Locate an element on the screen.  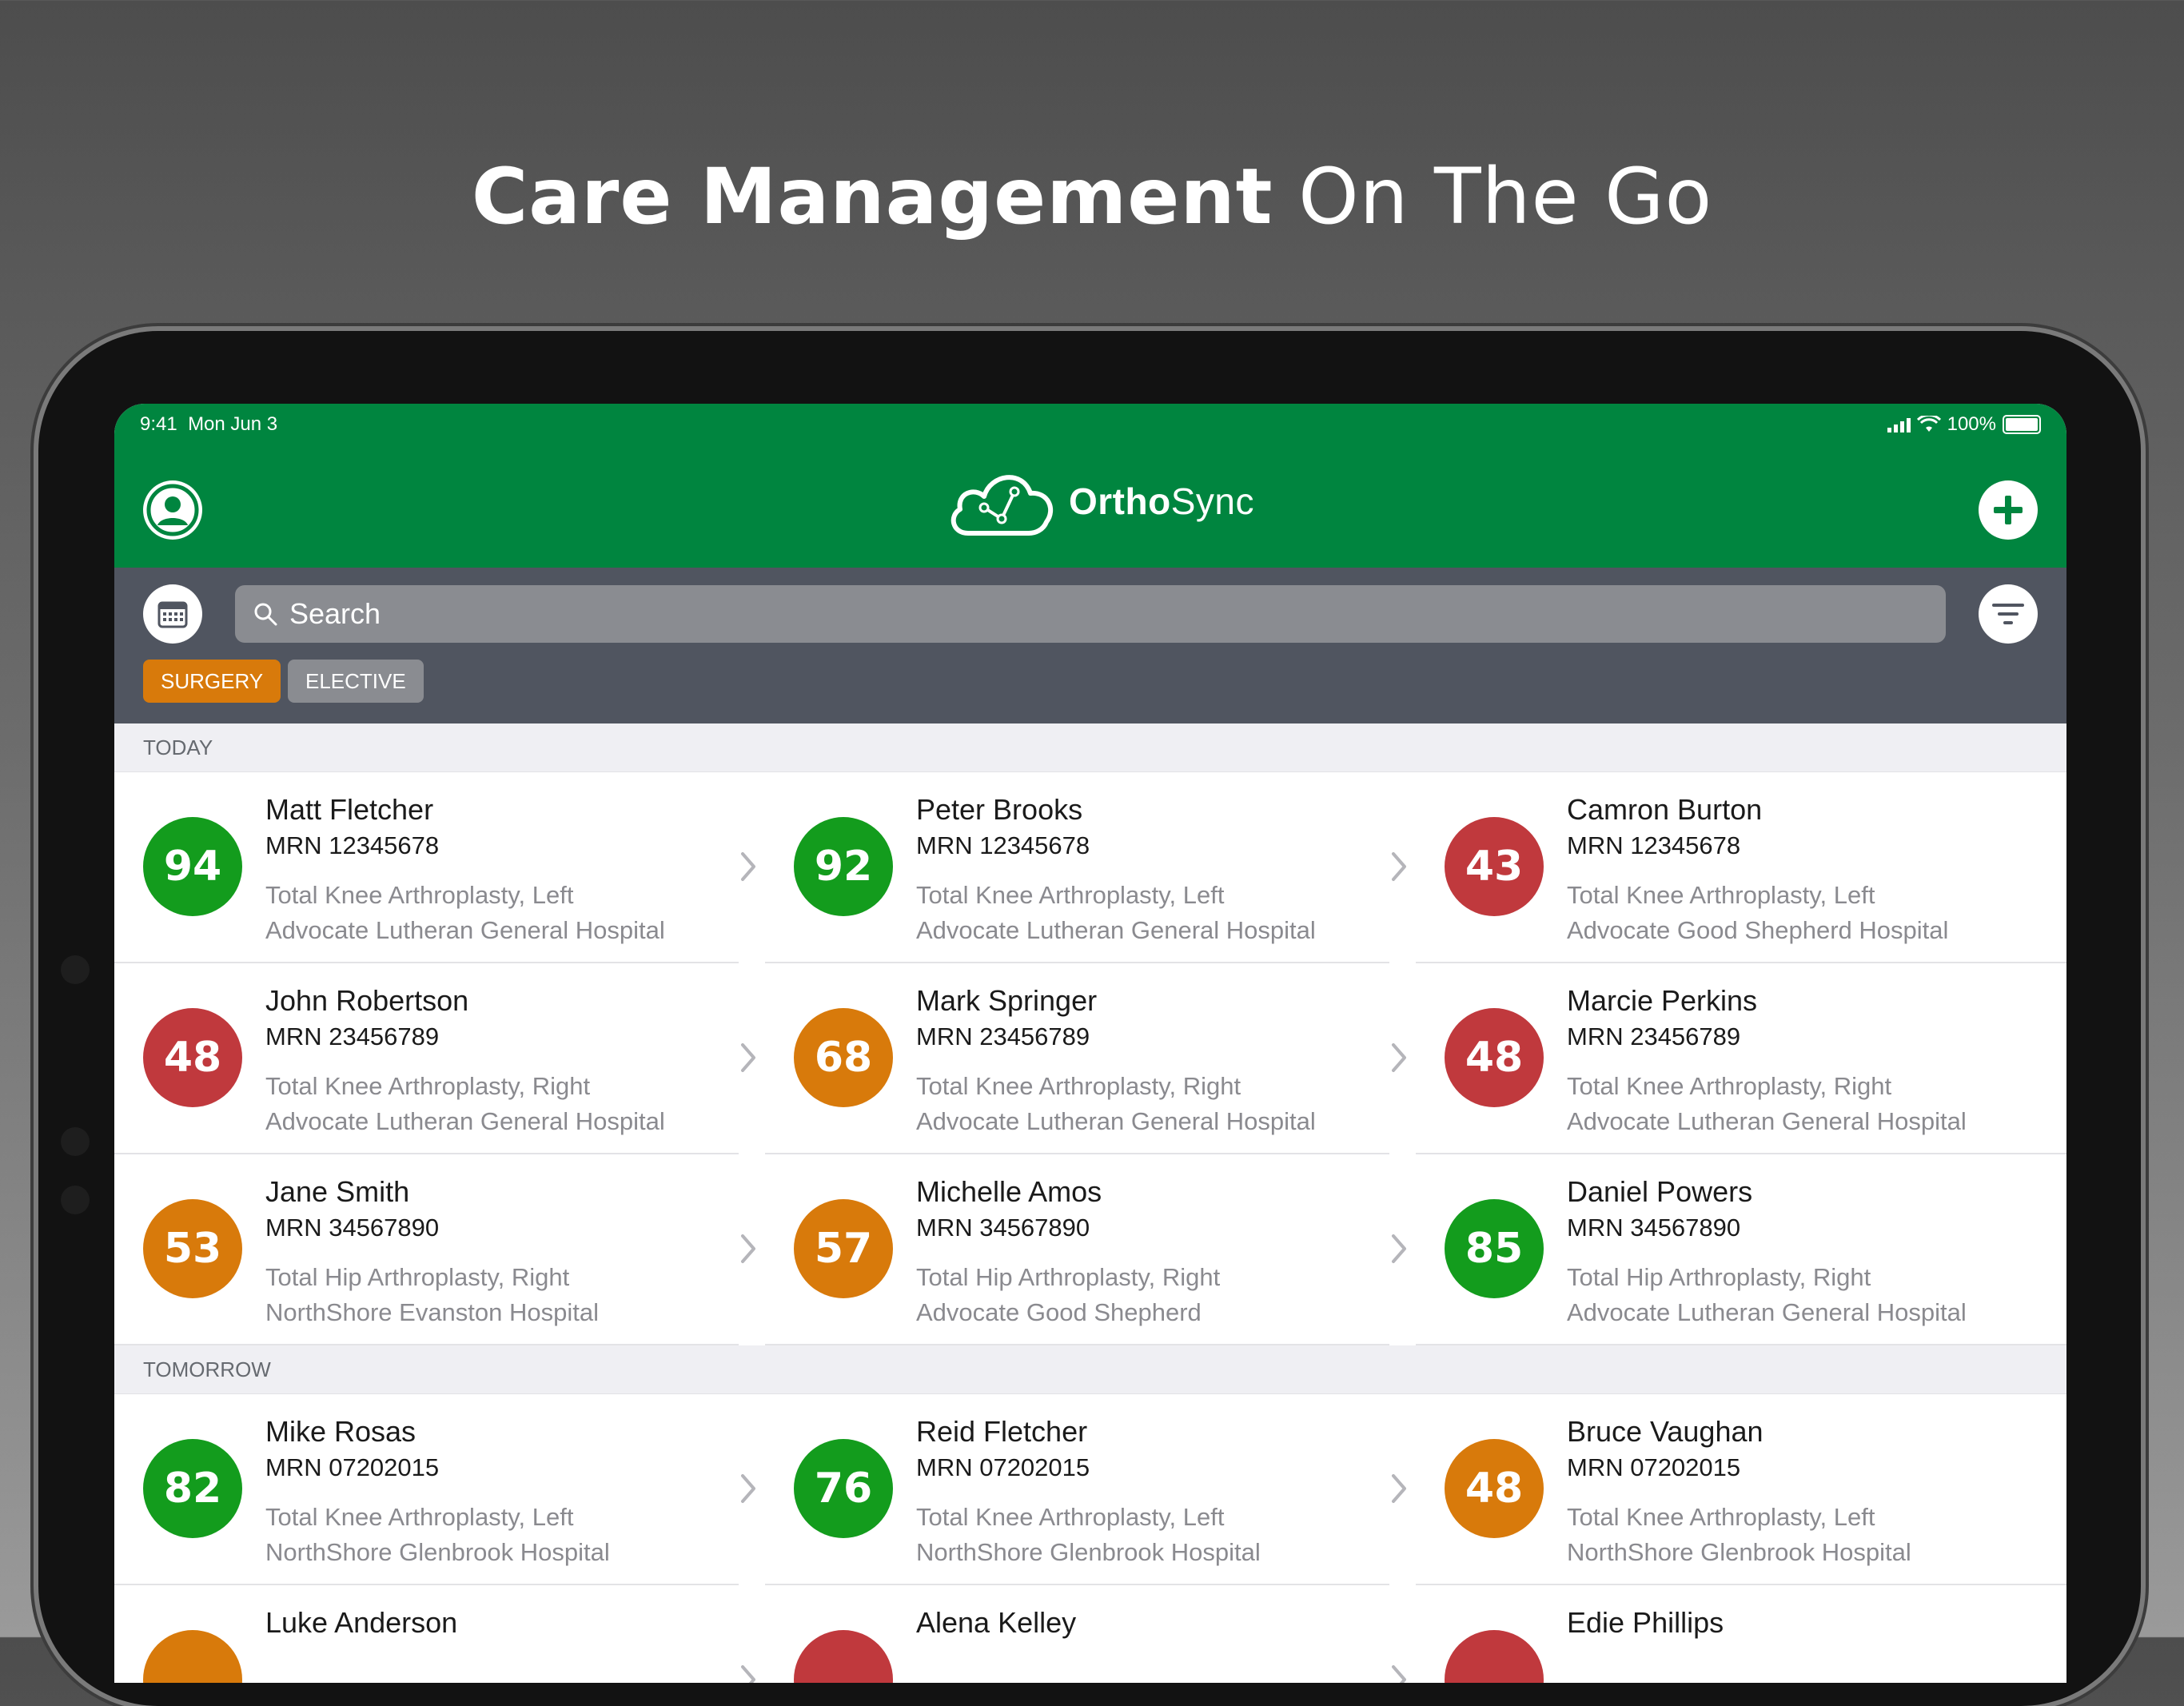
filter-icon is located at coordinates (2008, 614).